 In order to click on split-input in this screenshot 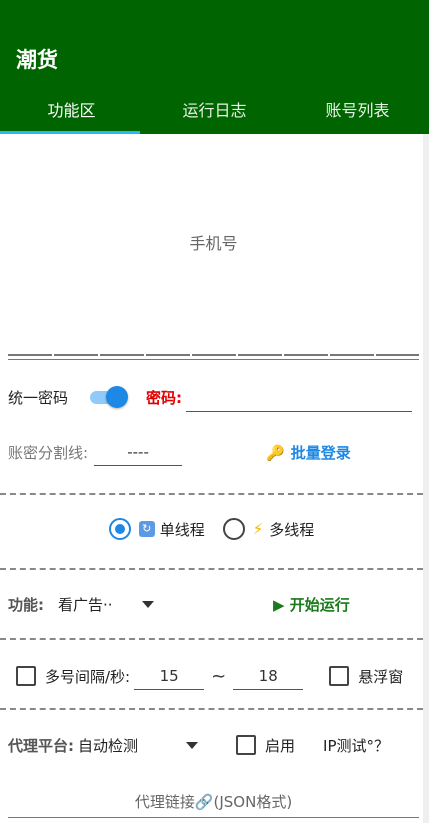, I will do `click(138, 452)`.